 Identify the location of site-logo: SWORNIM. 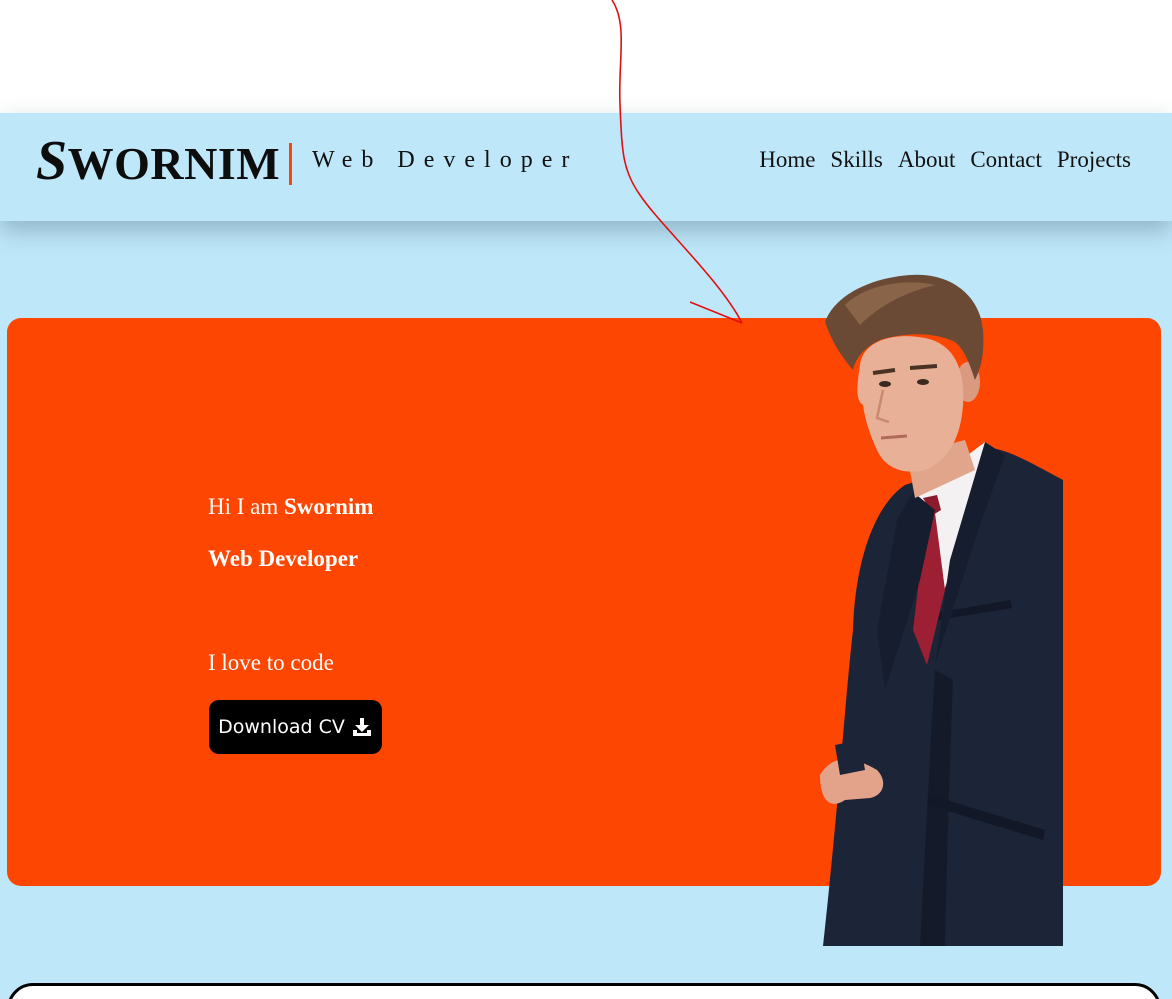
(158, 162).